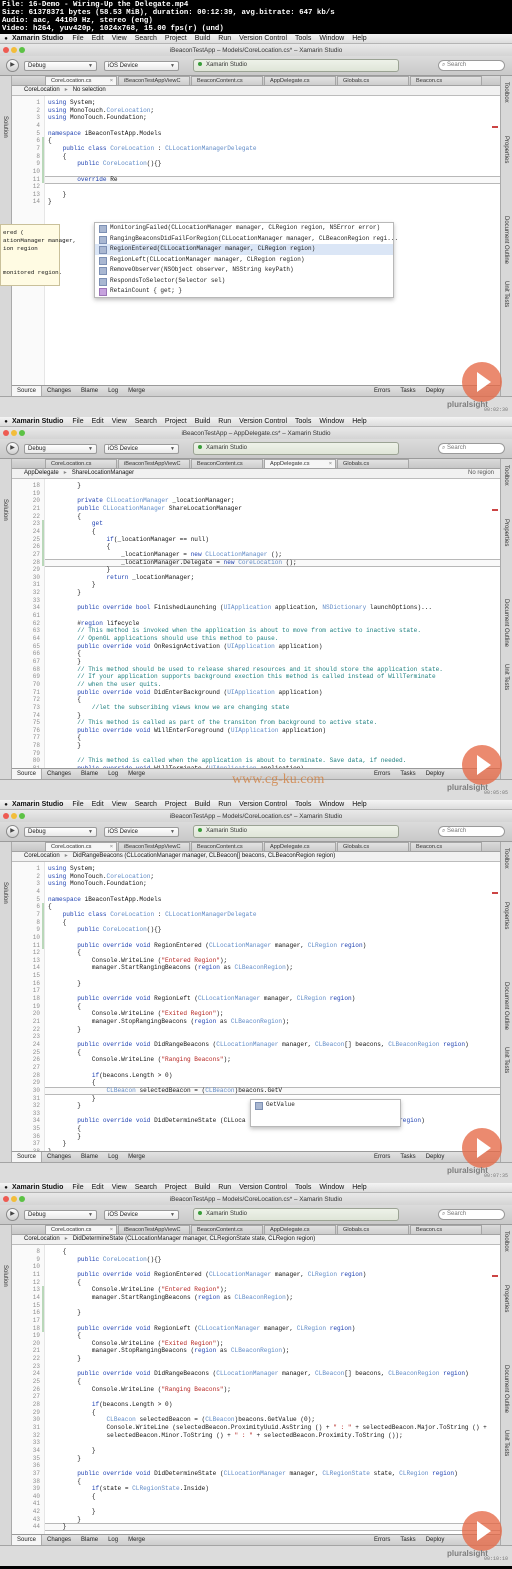 Image resolution: width=512 pixels, height=1569 pixels. I want to click on breadcrumb-region: No region, so click(481, 473).